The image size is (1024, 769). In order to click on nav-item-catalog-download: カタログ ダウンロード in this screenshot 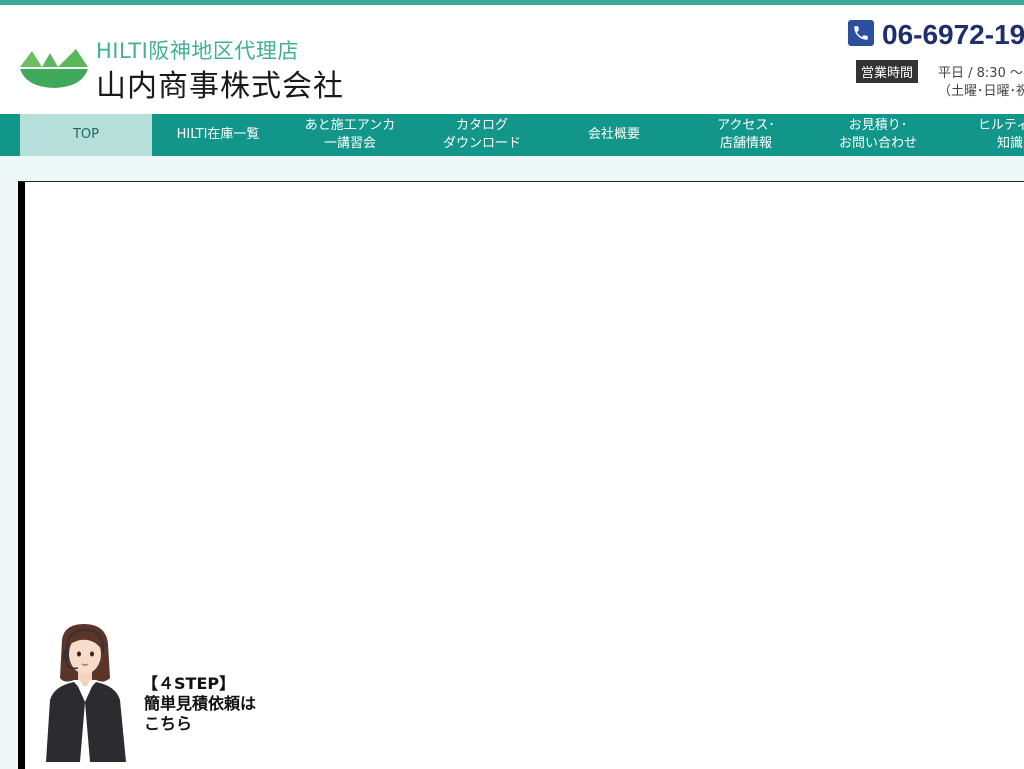, I will do `click(482, 135)`.